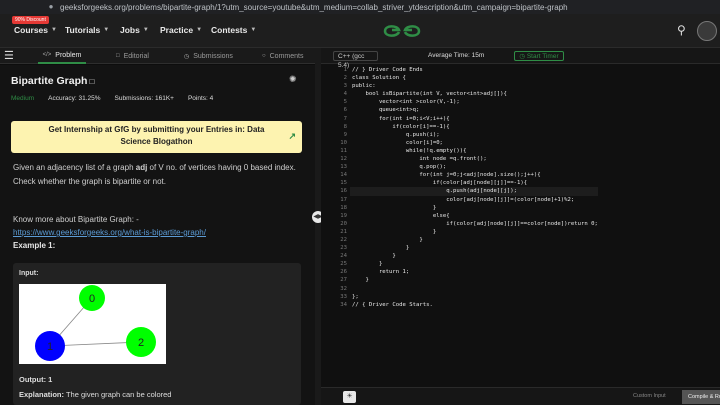 Image resolution: width=720 pixels, height=405 pixels. What do you see at coordinates (35, 379) in the screenshot?
I see `output-line: Output: 1` at bounding box center [35, 379].